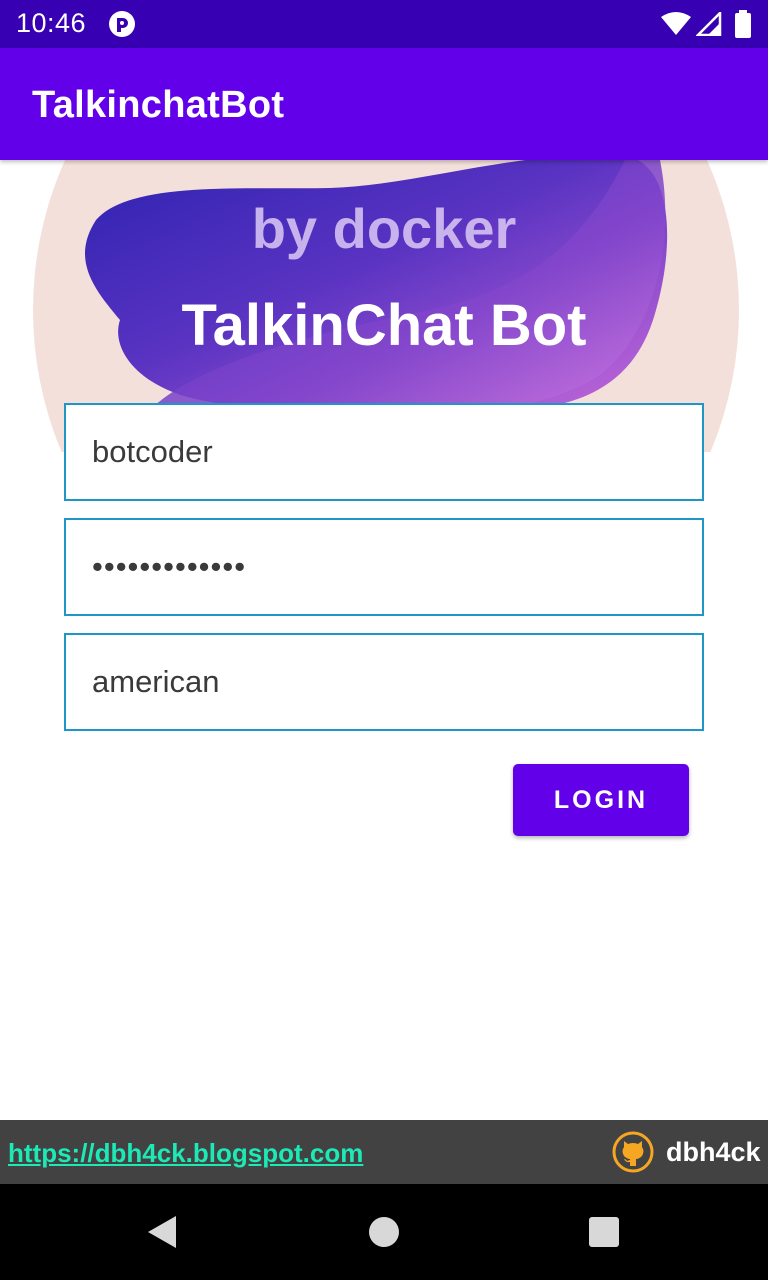  What do you see at coordinates (601, 800) in the screenshot?
I see `login-button: LOGIN` at bounding box center [601, 800].